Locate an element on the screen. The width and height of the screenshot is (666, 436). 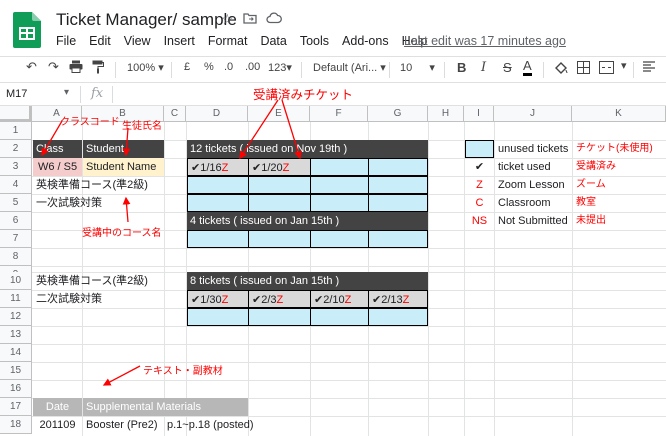
column-header-j: J is located at coordinates (533, 114).